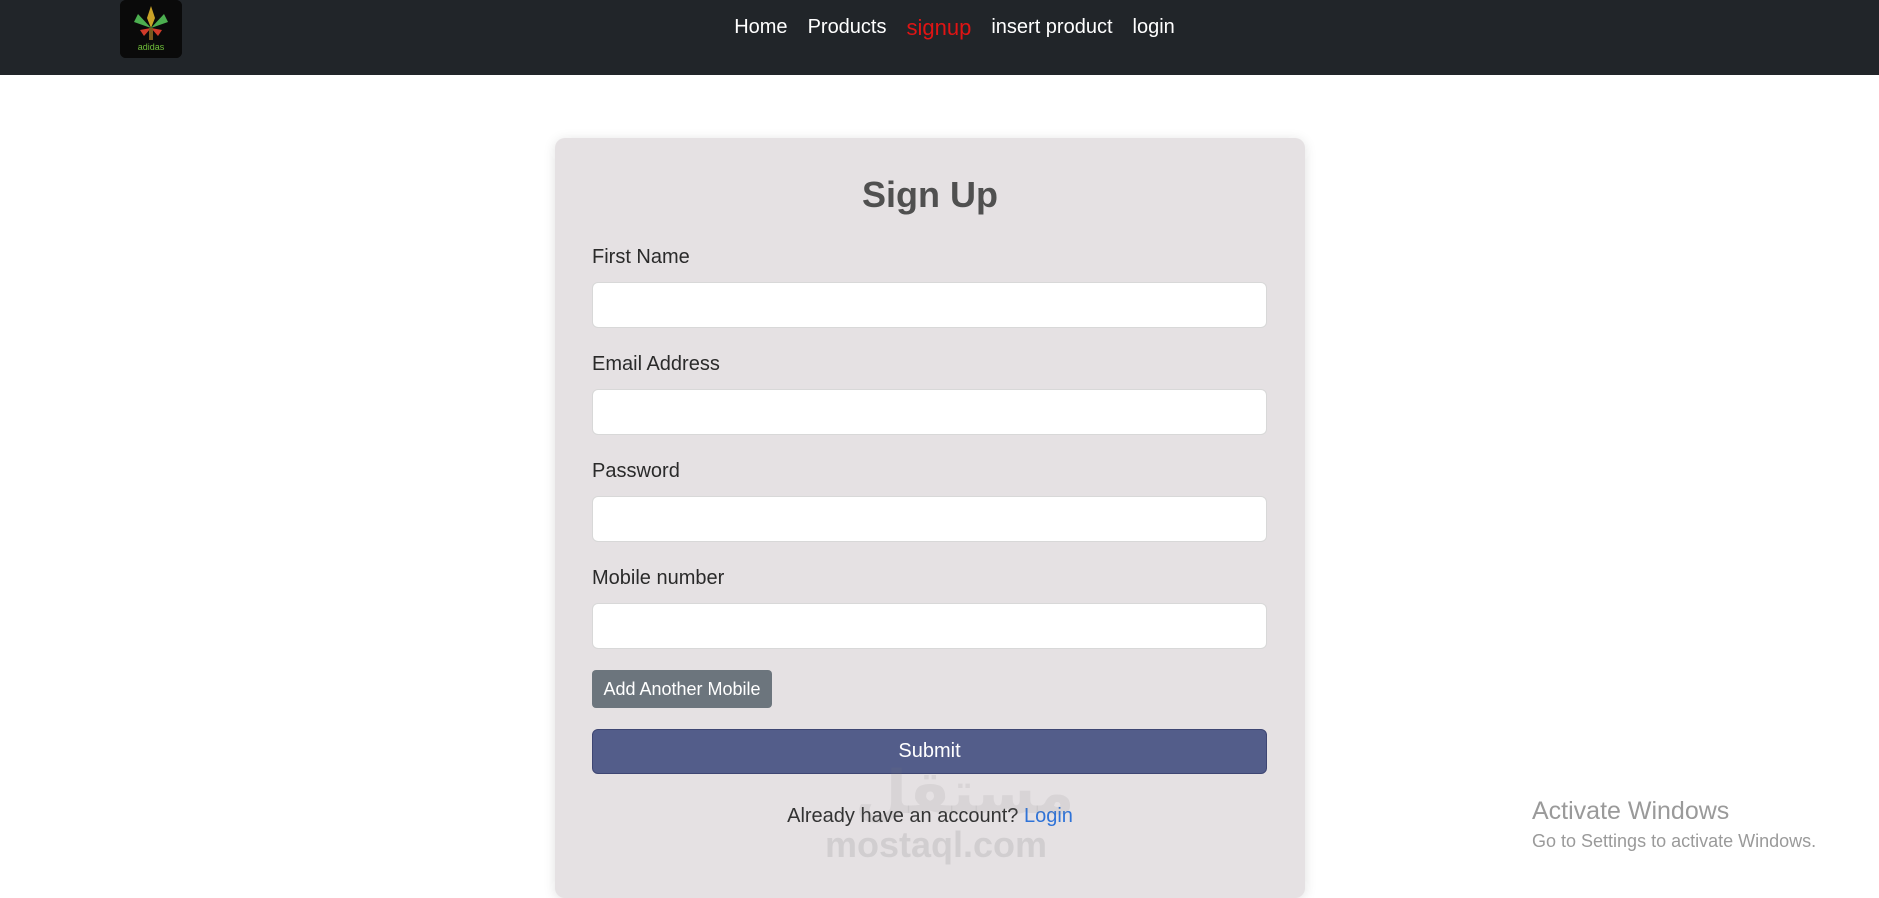 The width and height of the screenshot is (1879, 898). What do you see at coordinates (929, 412) in the screenshot?
I see `email-input` at bounding box center [929, 412].